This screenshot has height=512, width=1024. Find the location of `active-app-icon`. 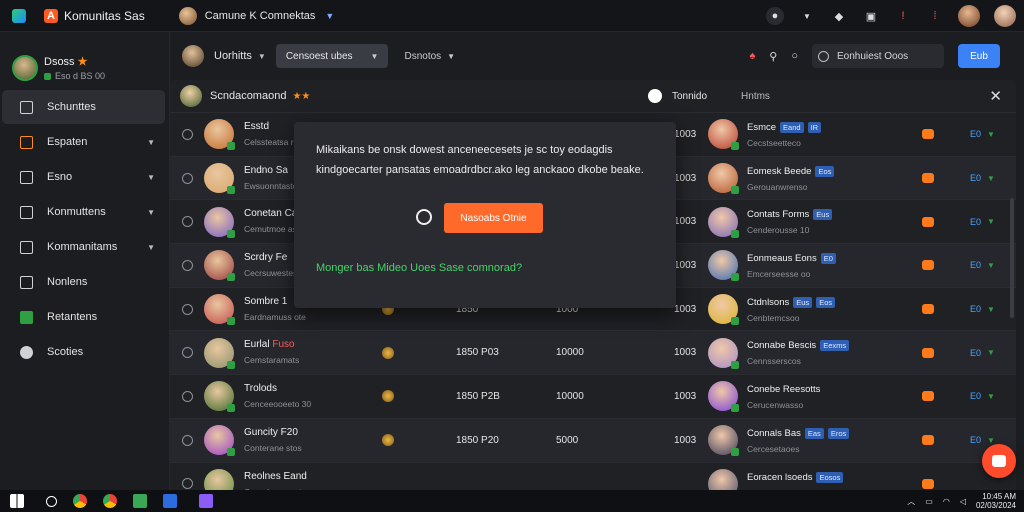

active-app-icon is located at coordinates (206, 501).